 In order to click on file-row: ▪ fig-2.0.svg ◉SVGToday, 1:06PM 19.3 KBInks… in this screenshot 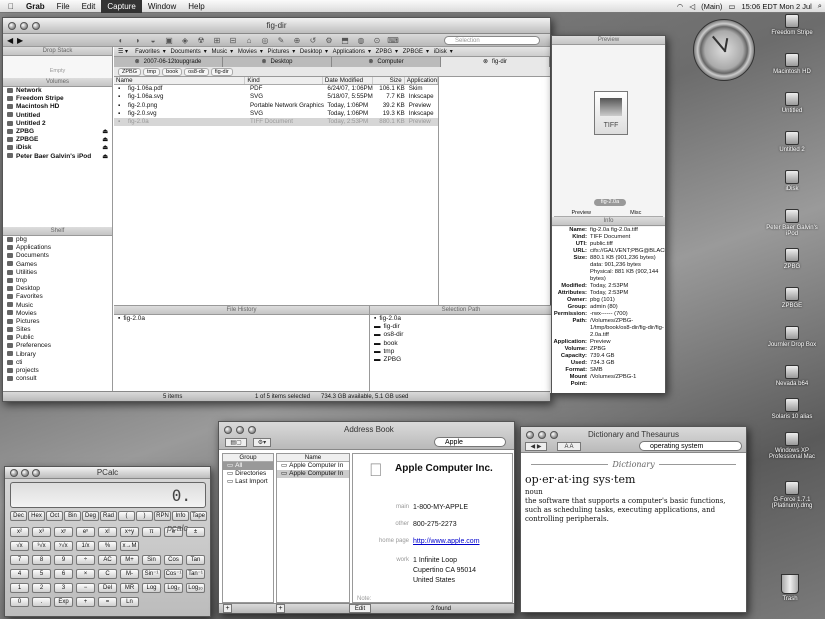, I will do `click(276, 114)`.